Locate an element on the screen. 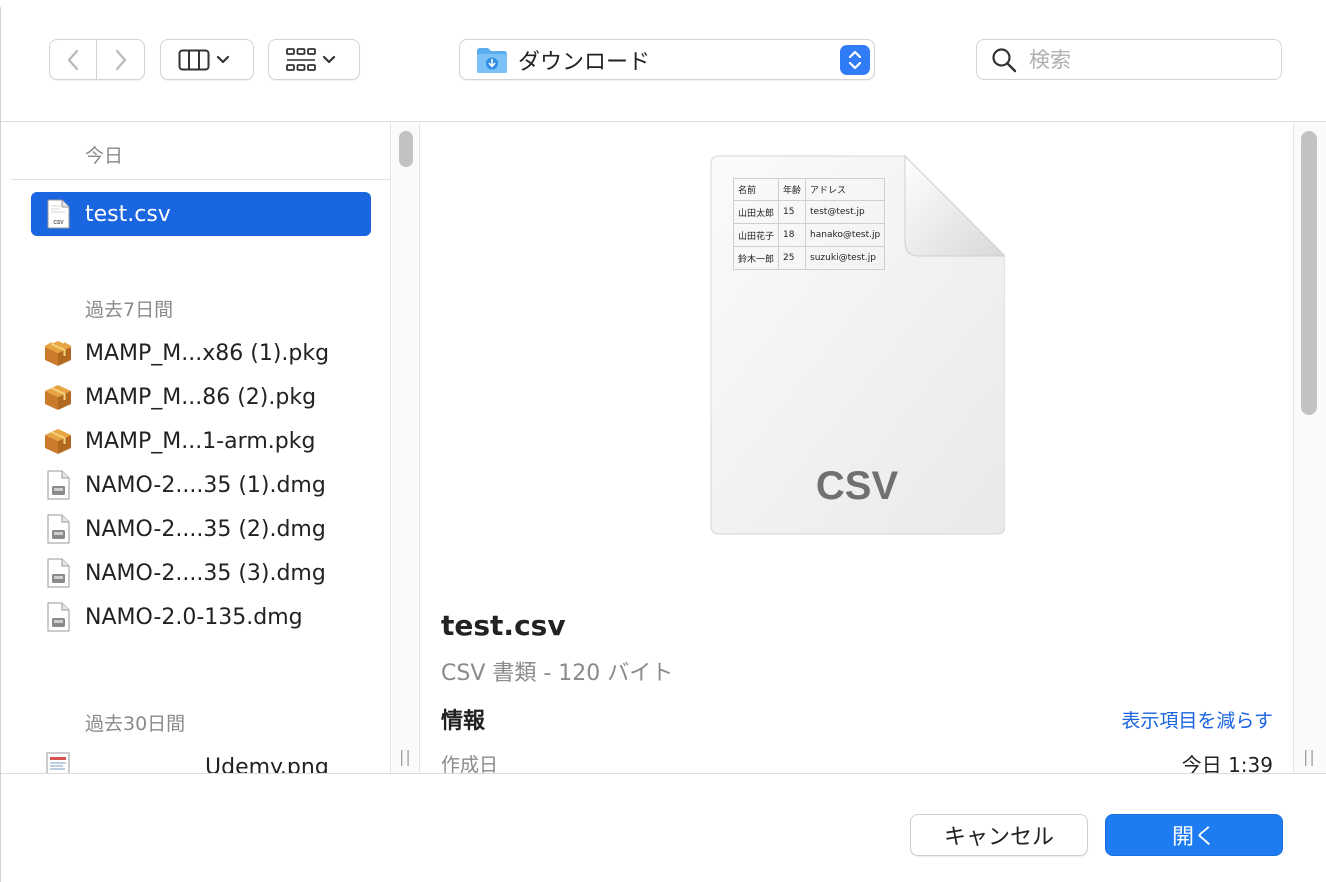  info-section-title: 情報 is located at coordinates (463, 721).